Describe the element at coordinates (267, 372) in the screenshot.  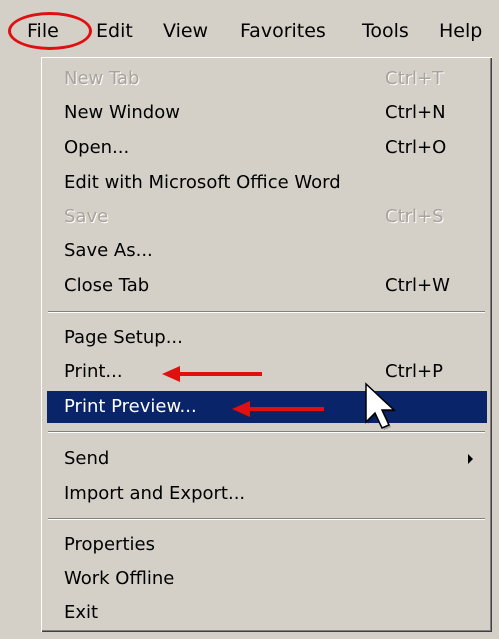
I see `menu-item-print: Print... Ctrl+P` at that location.